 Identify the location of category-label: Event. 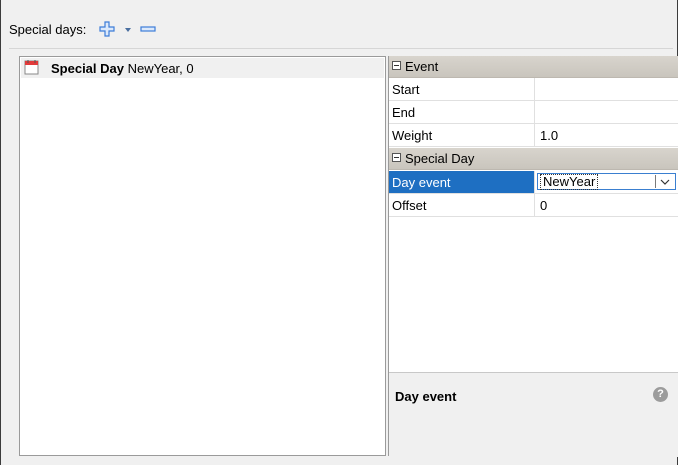
(422, 66).